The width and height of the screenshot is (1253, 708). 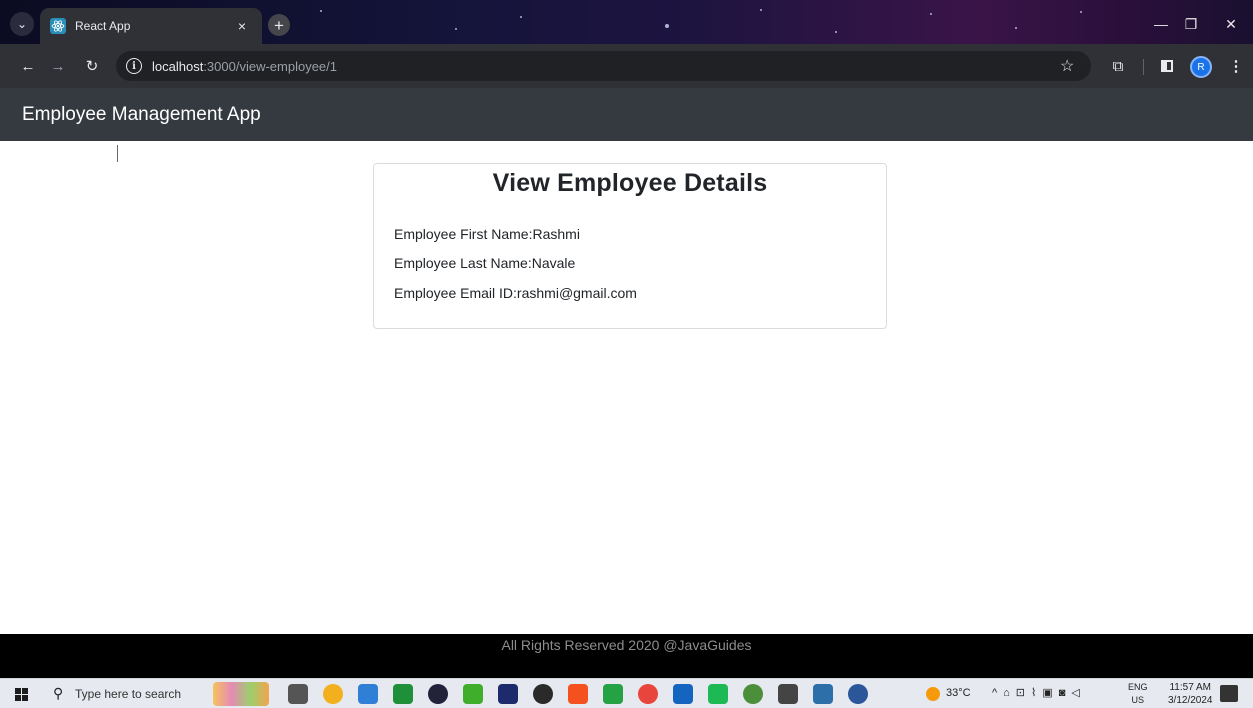 I want to click on footer-text: All Rights Reserved 2020 @JavaGuides, so click(x=626, y=645).